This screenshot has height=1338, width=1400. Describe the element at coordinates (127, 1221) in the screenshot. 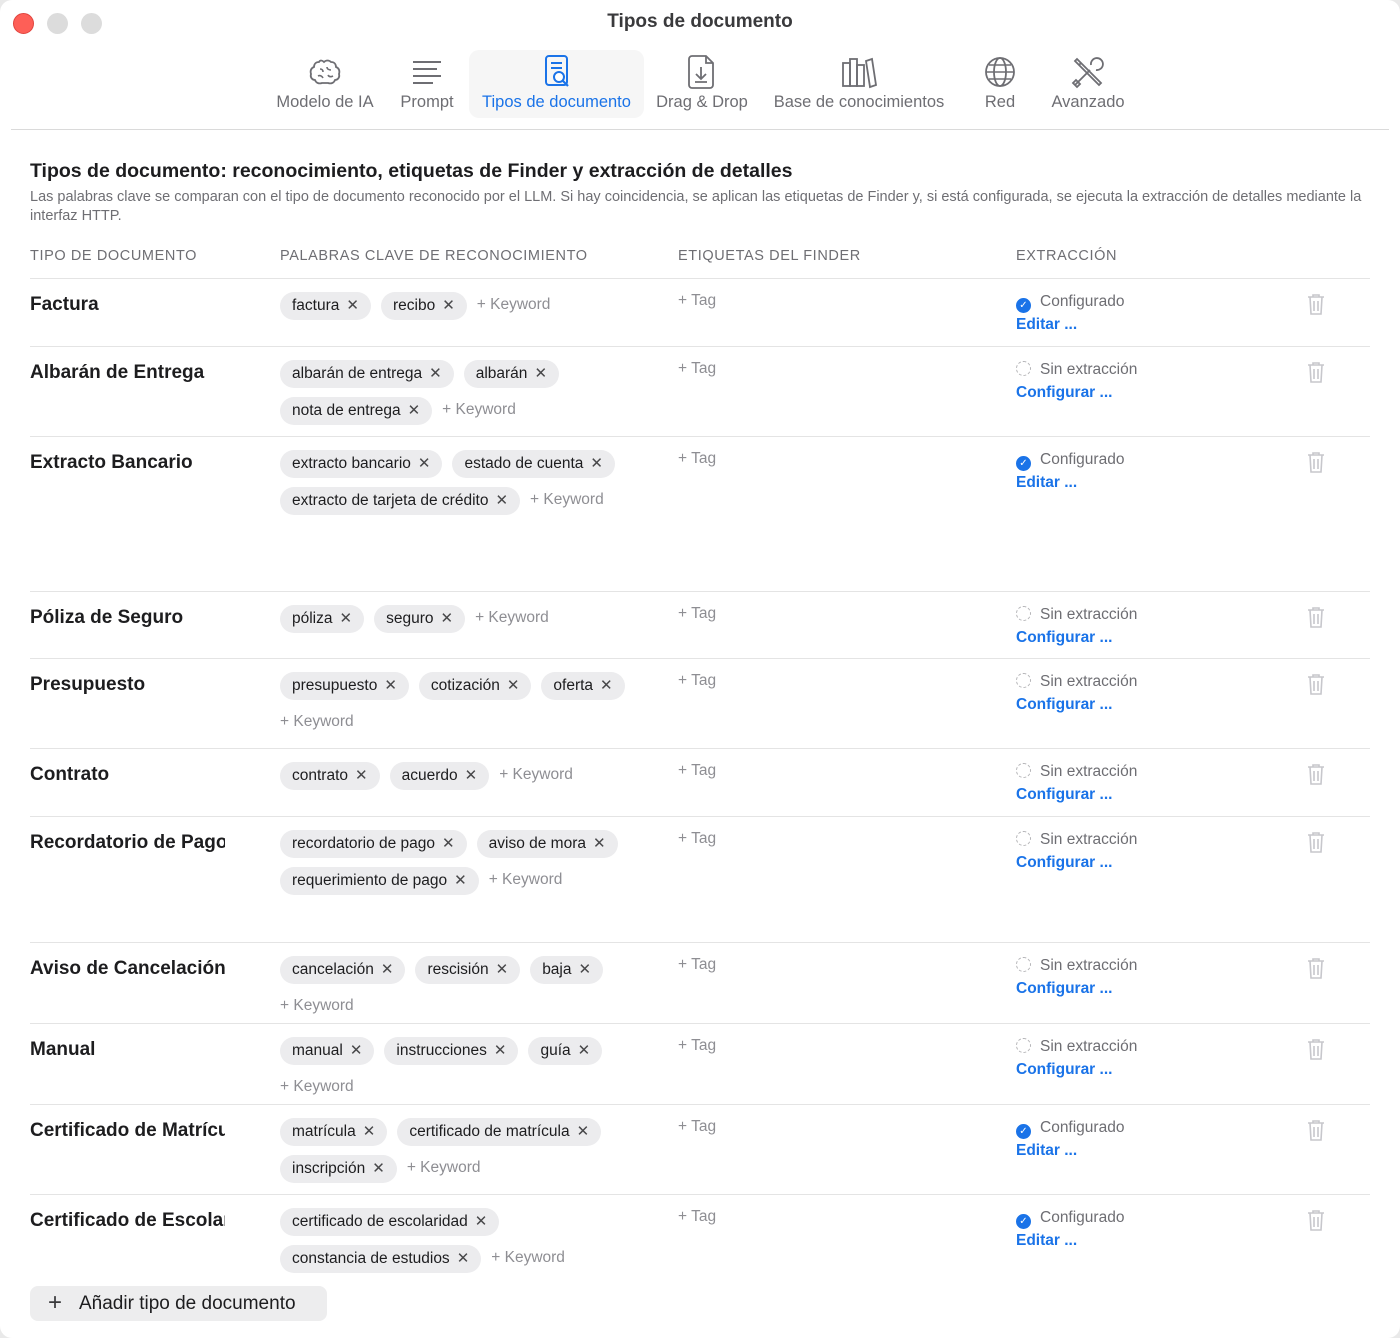

I see `document-type-name: Certificado de Escolaridad` at that location.